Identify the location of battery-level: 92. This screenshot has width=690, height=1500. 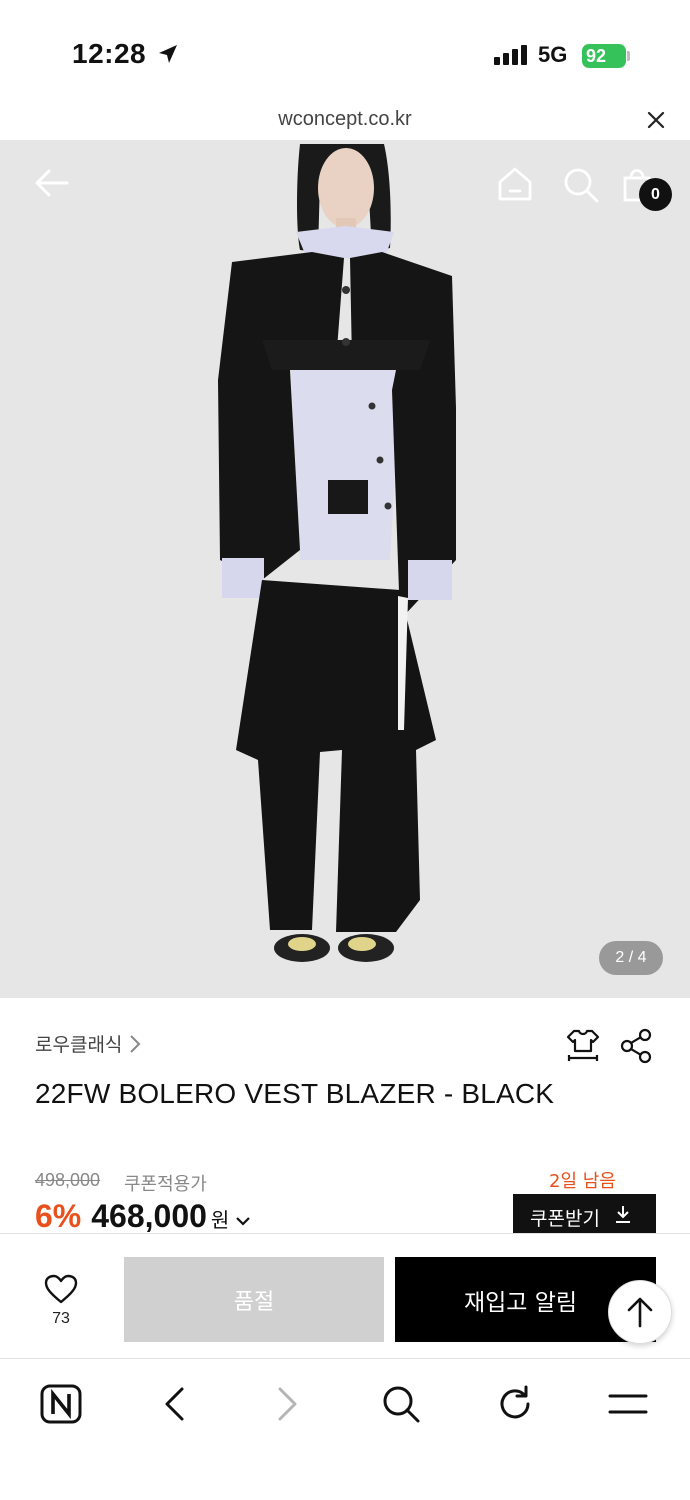
(596, 56).